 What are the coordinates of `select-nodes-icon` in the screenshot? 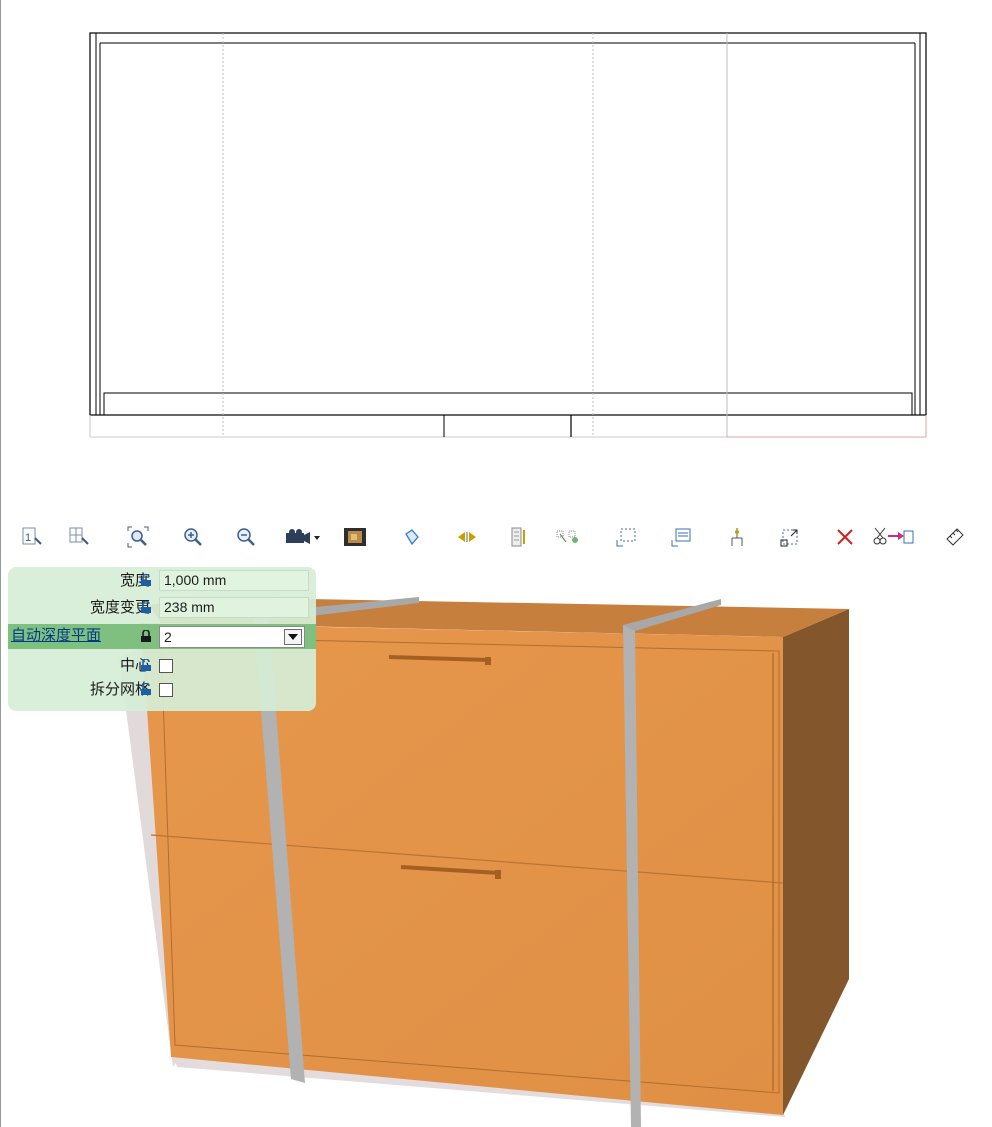 It's located at (568, 537).